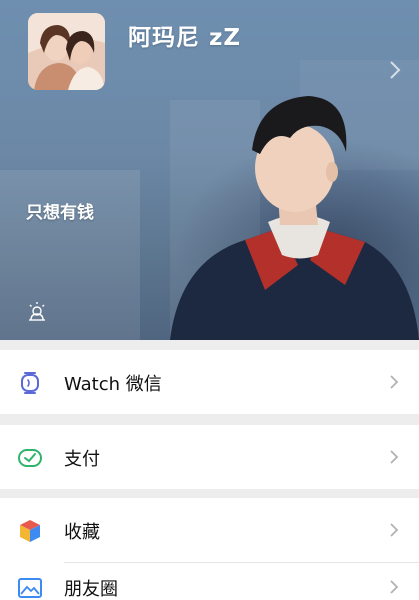 The width and height of the screenshot is (419, 600). Describe the element at coordinates (60, 213) in the screenshot. I see `profile-signature: 只想有钱` at that location.